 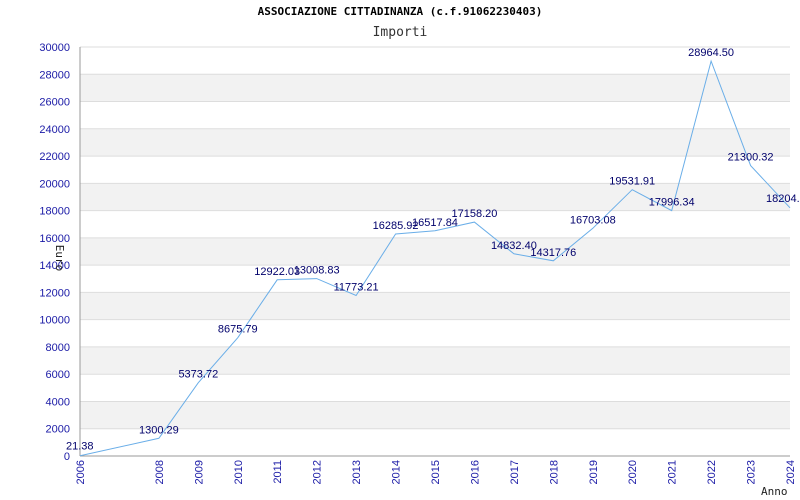 What do you see at coordinates (54, 239) in the screenshot?
I see `y-tick-label: 16000` at bounding box center [54, 239].